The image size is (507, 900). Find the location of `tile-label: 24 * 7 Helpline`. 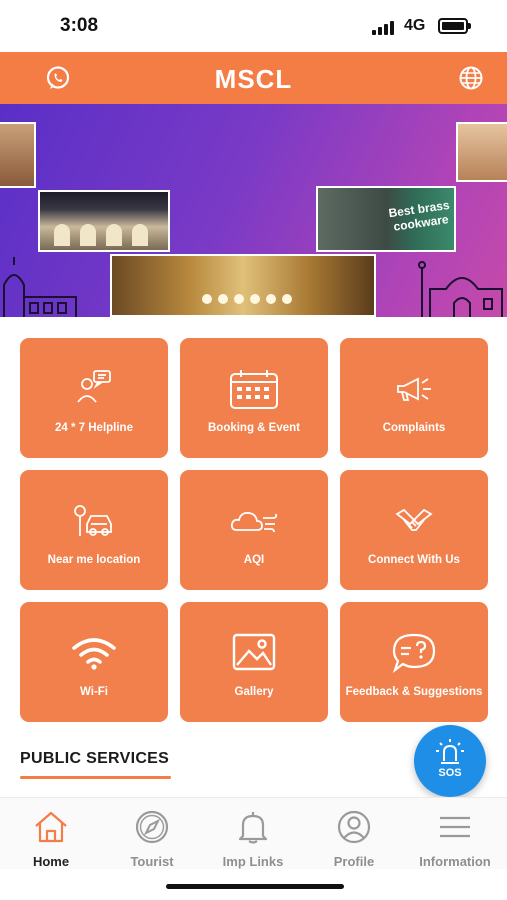

tile-label: 24 * 7 Helpline is located at coordinates (94, 428).